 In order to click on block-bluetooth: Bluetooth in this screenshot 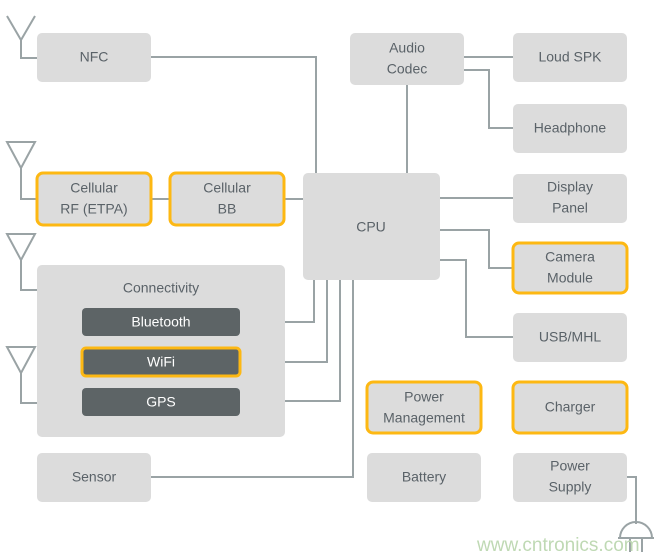, I will do `click(161, 322)`.